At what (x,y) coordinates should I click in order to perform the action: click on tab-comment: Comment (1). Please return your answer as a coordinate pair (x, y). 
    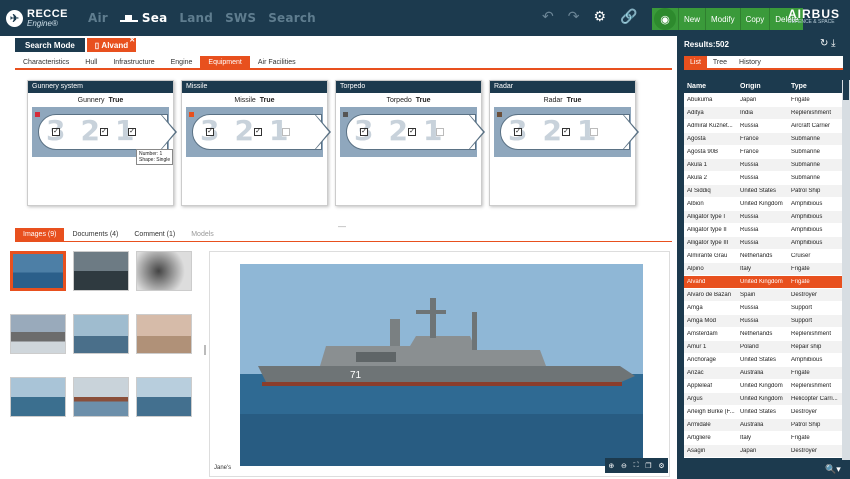
    Looking at the image, I should click on (154, 234).